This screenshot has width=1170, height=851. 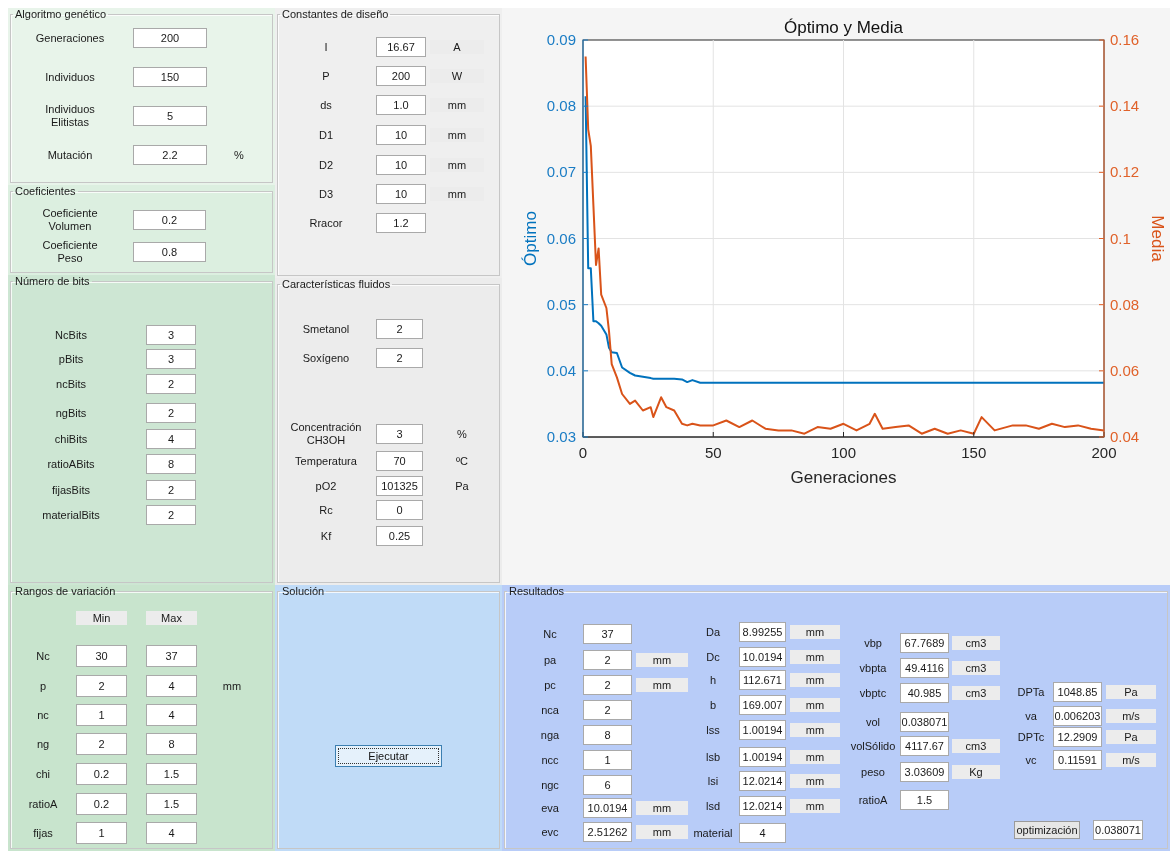 I want to click on input-field: 5, so click(x=170, y=116).